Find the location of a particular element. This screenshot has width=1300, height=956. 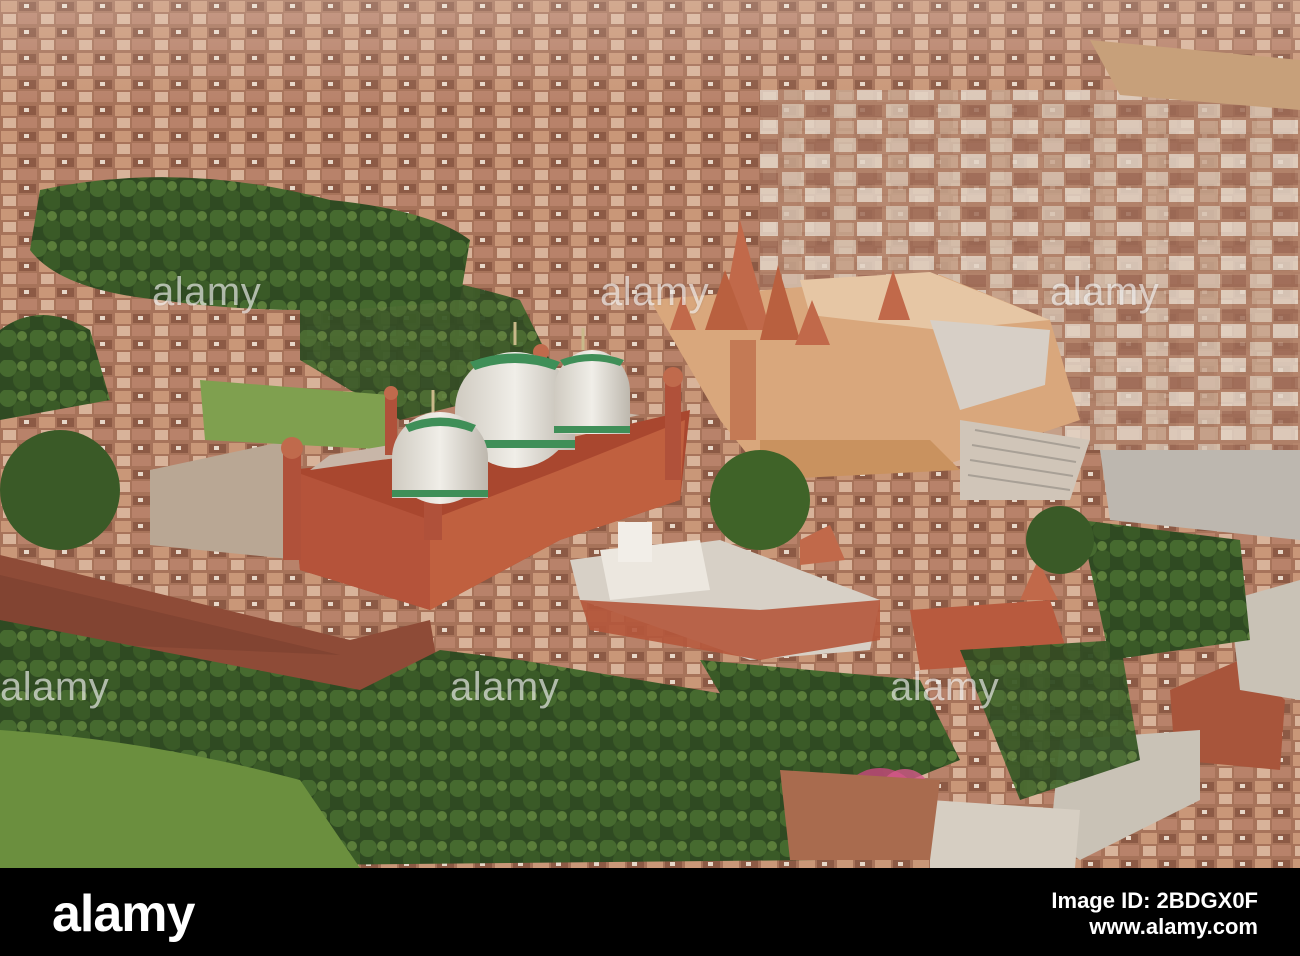

alamy-logo: alamy is located at coordinates (123, 914).